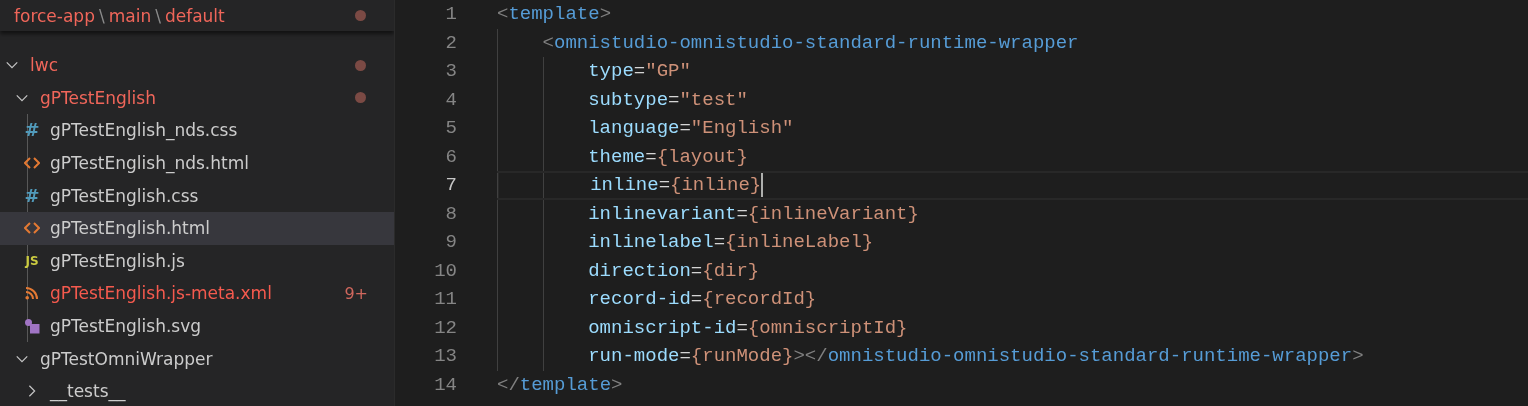  Describe the element at coordinates (554, 14) in the screenshot. I see `code-line: <template>` at that location.